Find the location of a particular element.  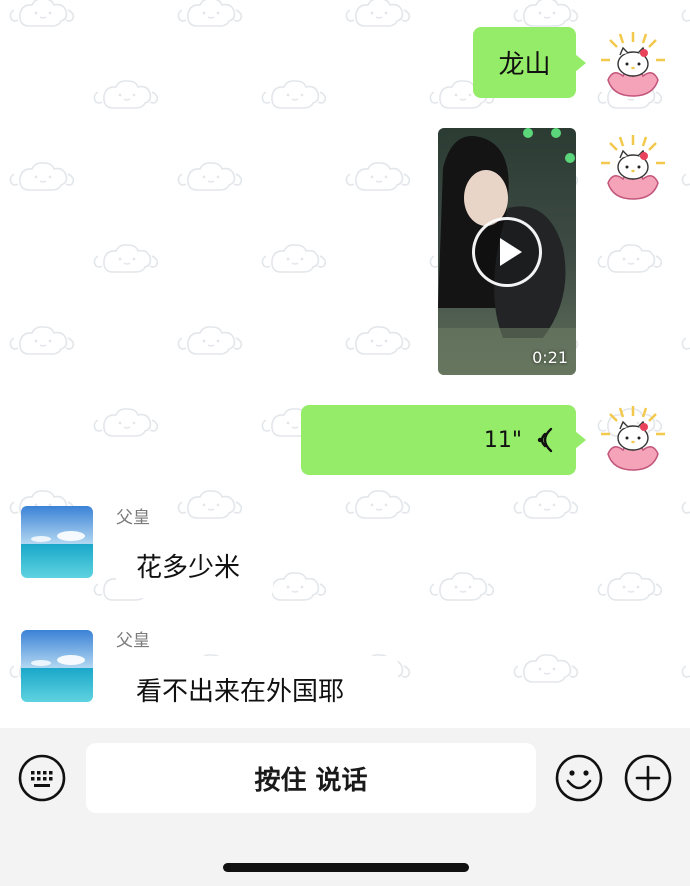

keyboard-icon is located at coordinates (42, 778).